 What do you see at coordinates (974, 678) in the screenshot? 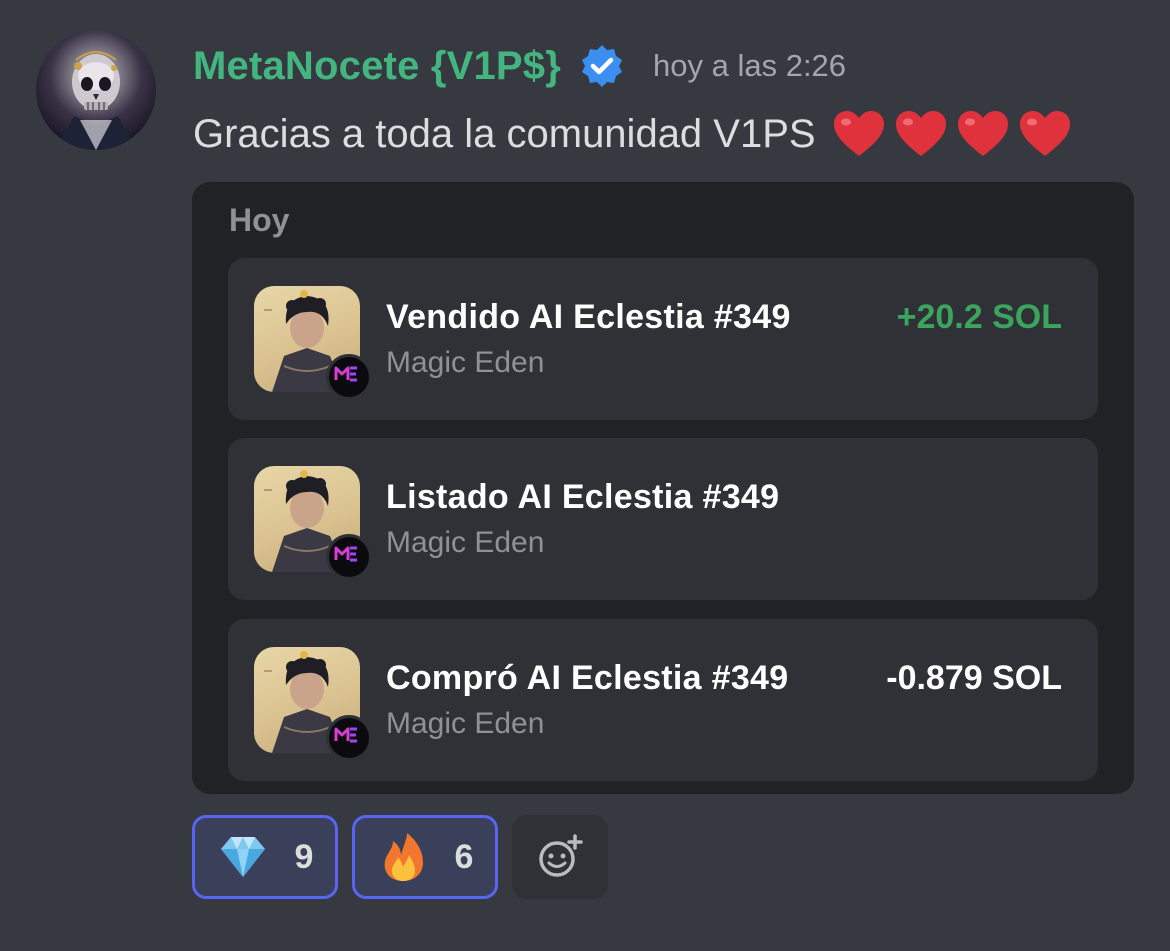
I see `activity-amount: -0.879 SOL` at bounding box center [974, 678].